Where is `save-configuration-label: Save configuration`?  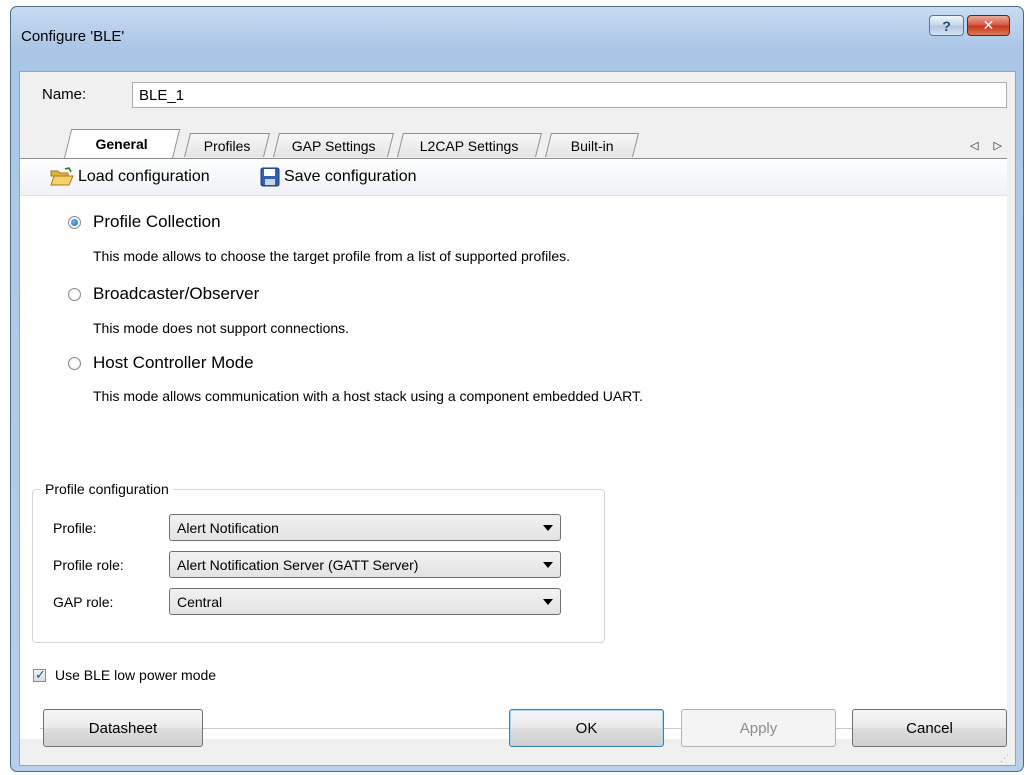
save-configuration-label: Save configuration is located at coordinates (350, 176).